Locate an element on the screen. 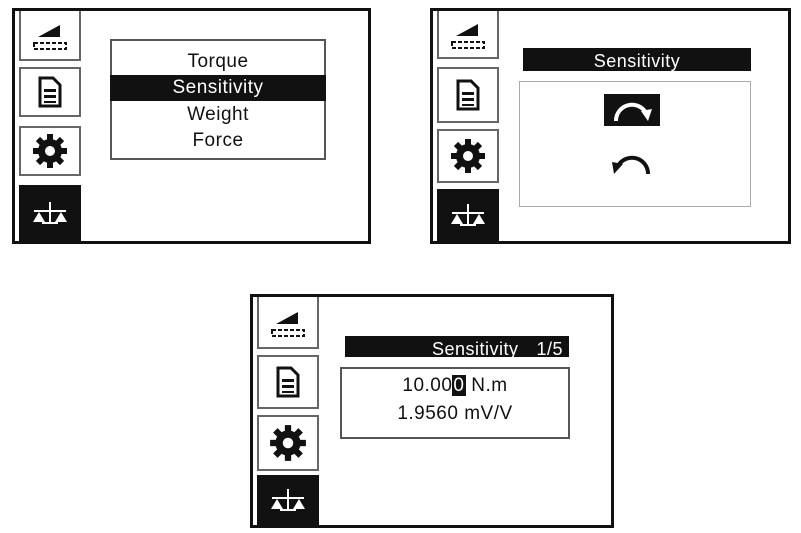 Image resolution: width=801 pixels, height=533 pixels. clockwise-option is located at coordinates (632, 110).